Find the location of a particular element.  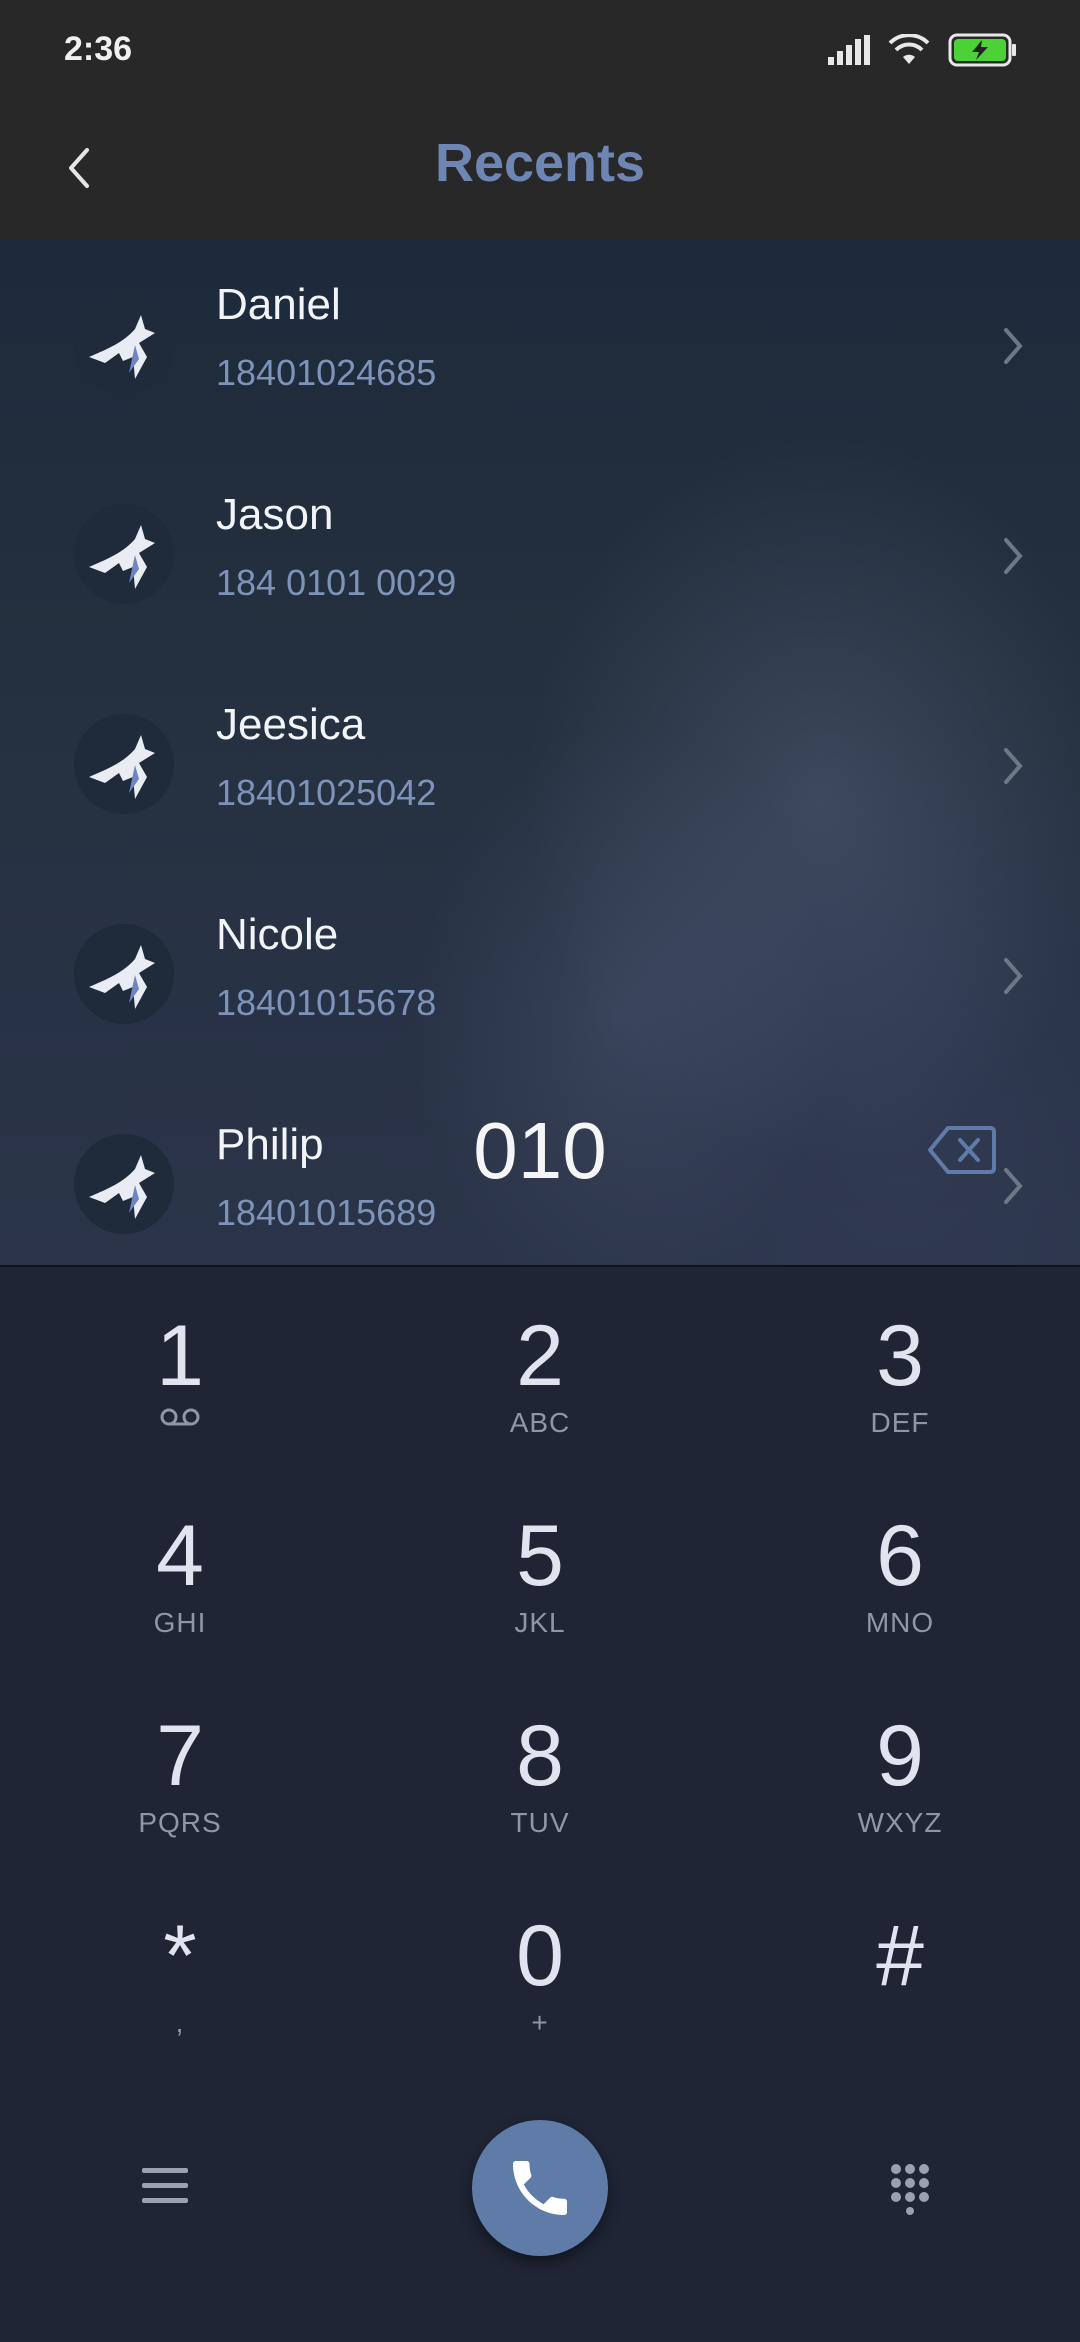

key-6: 6 MNO is located at coordinates (900, 1567).